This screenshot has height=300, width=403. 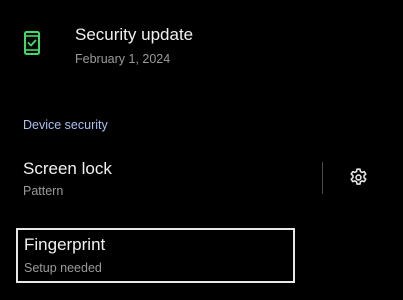 I want to click on gear-icon, so click(x=358, y=176).